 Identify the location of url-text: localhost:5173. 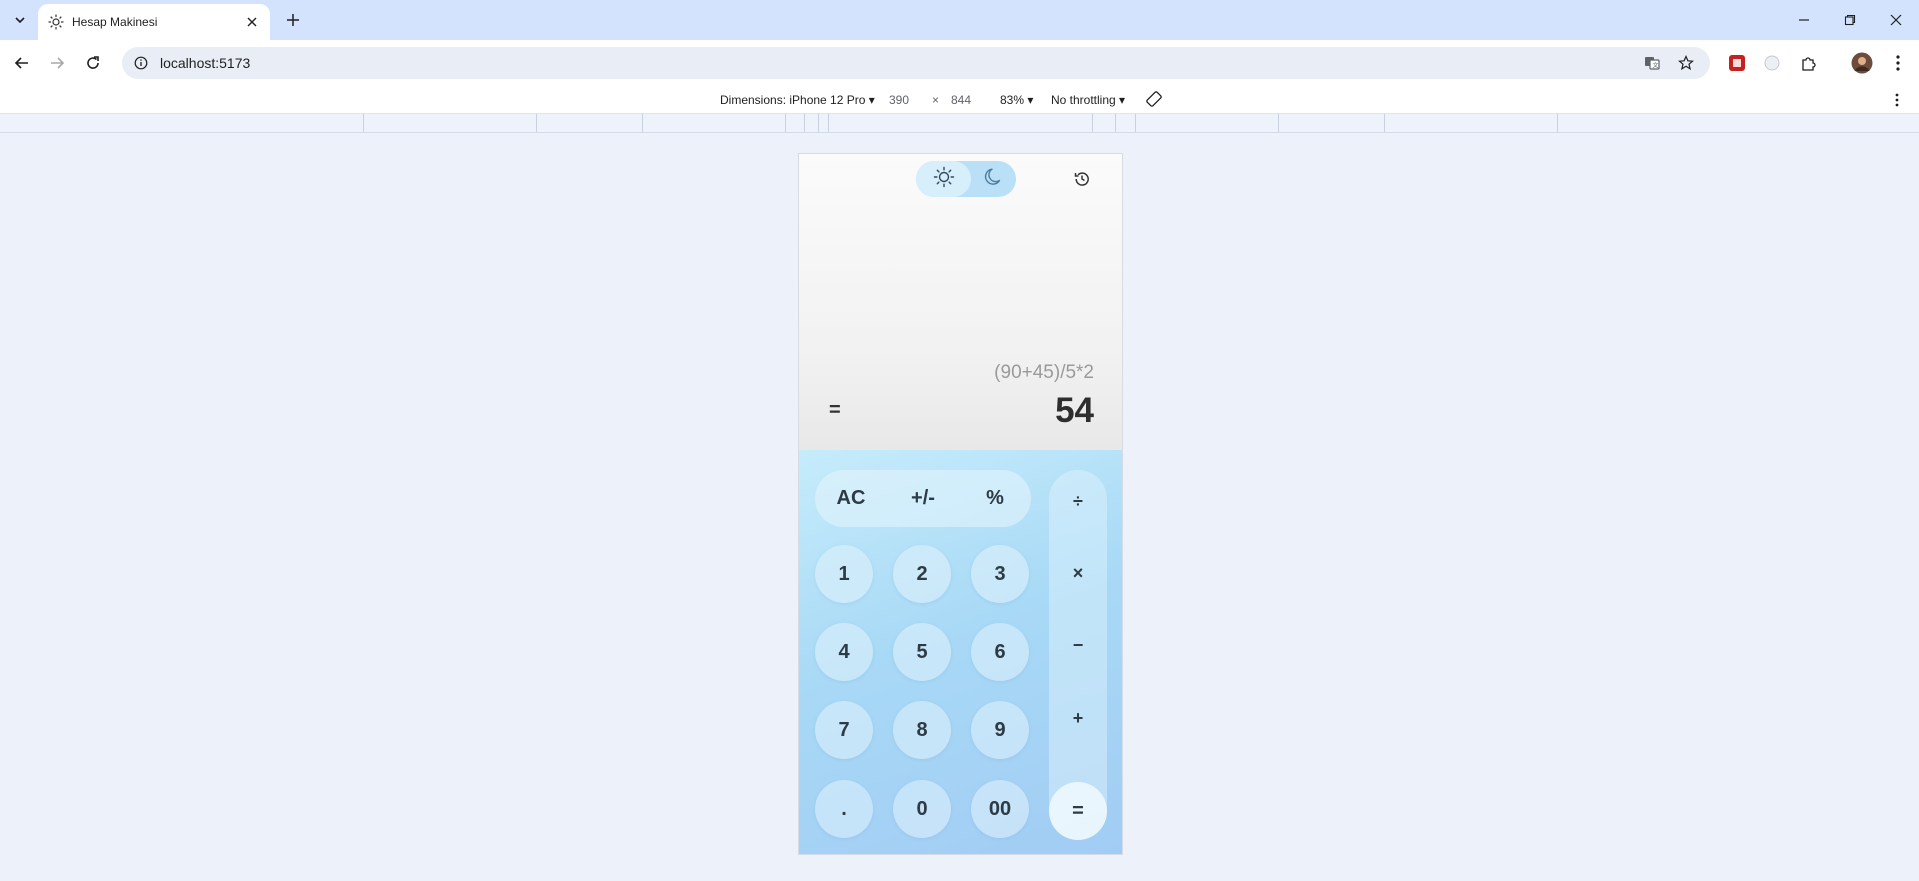
(205, 63).